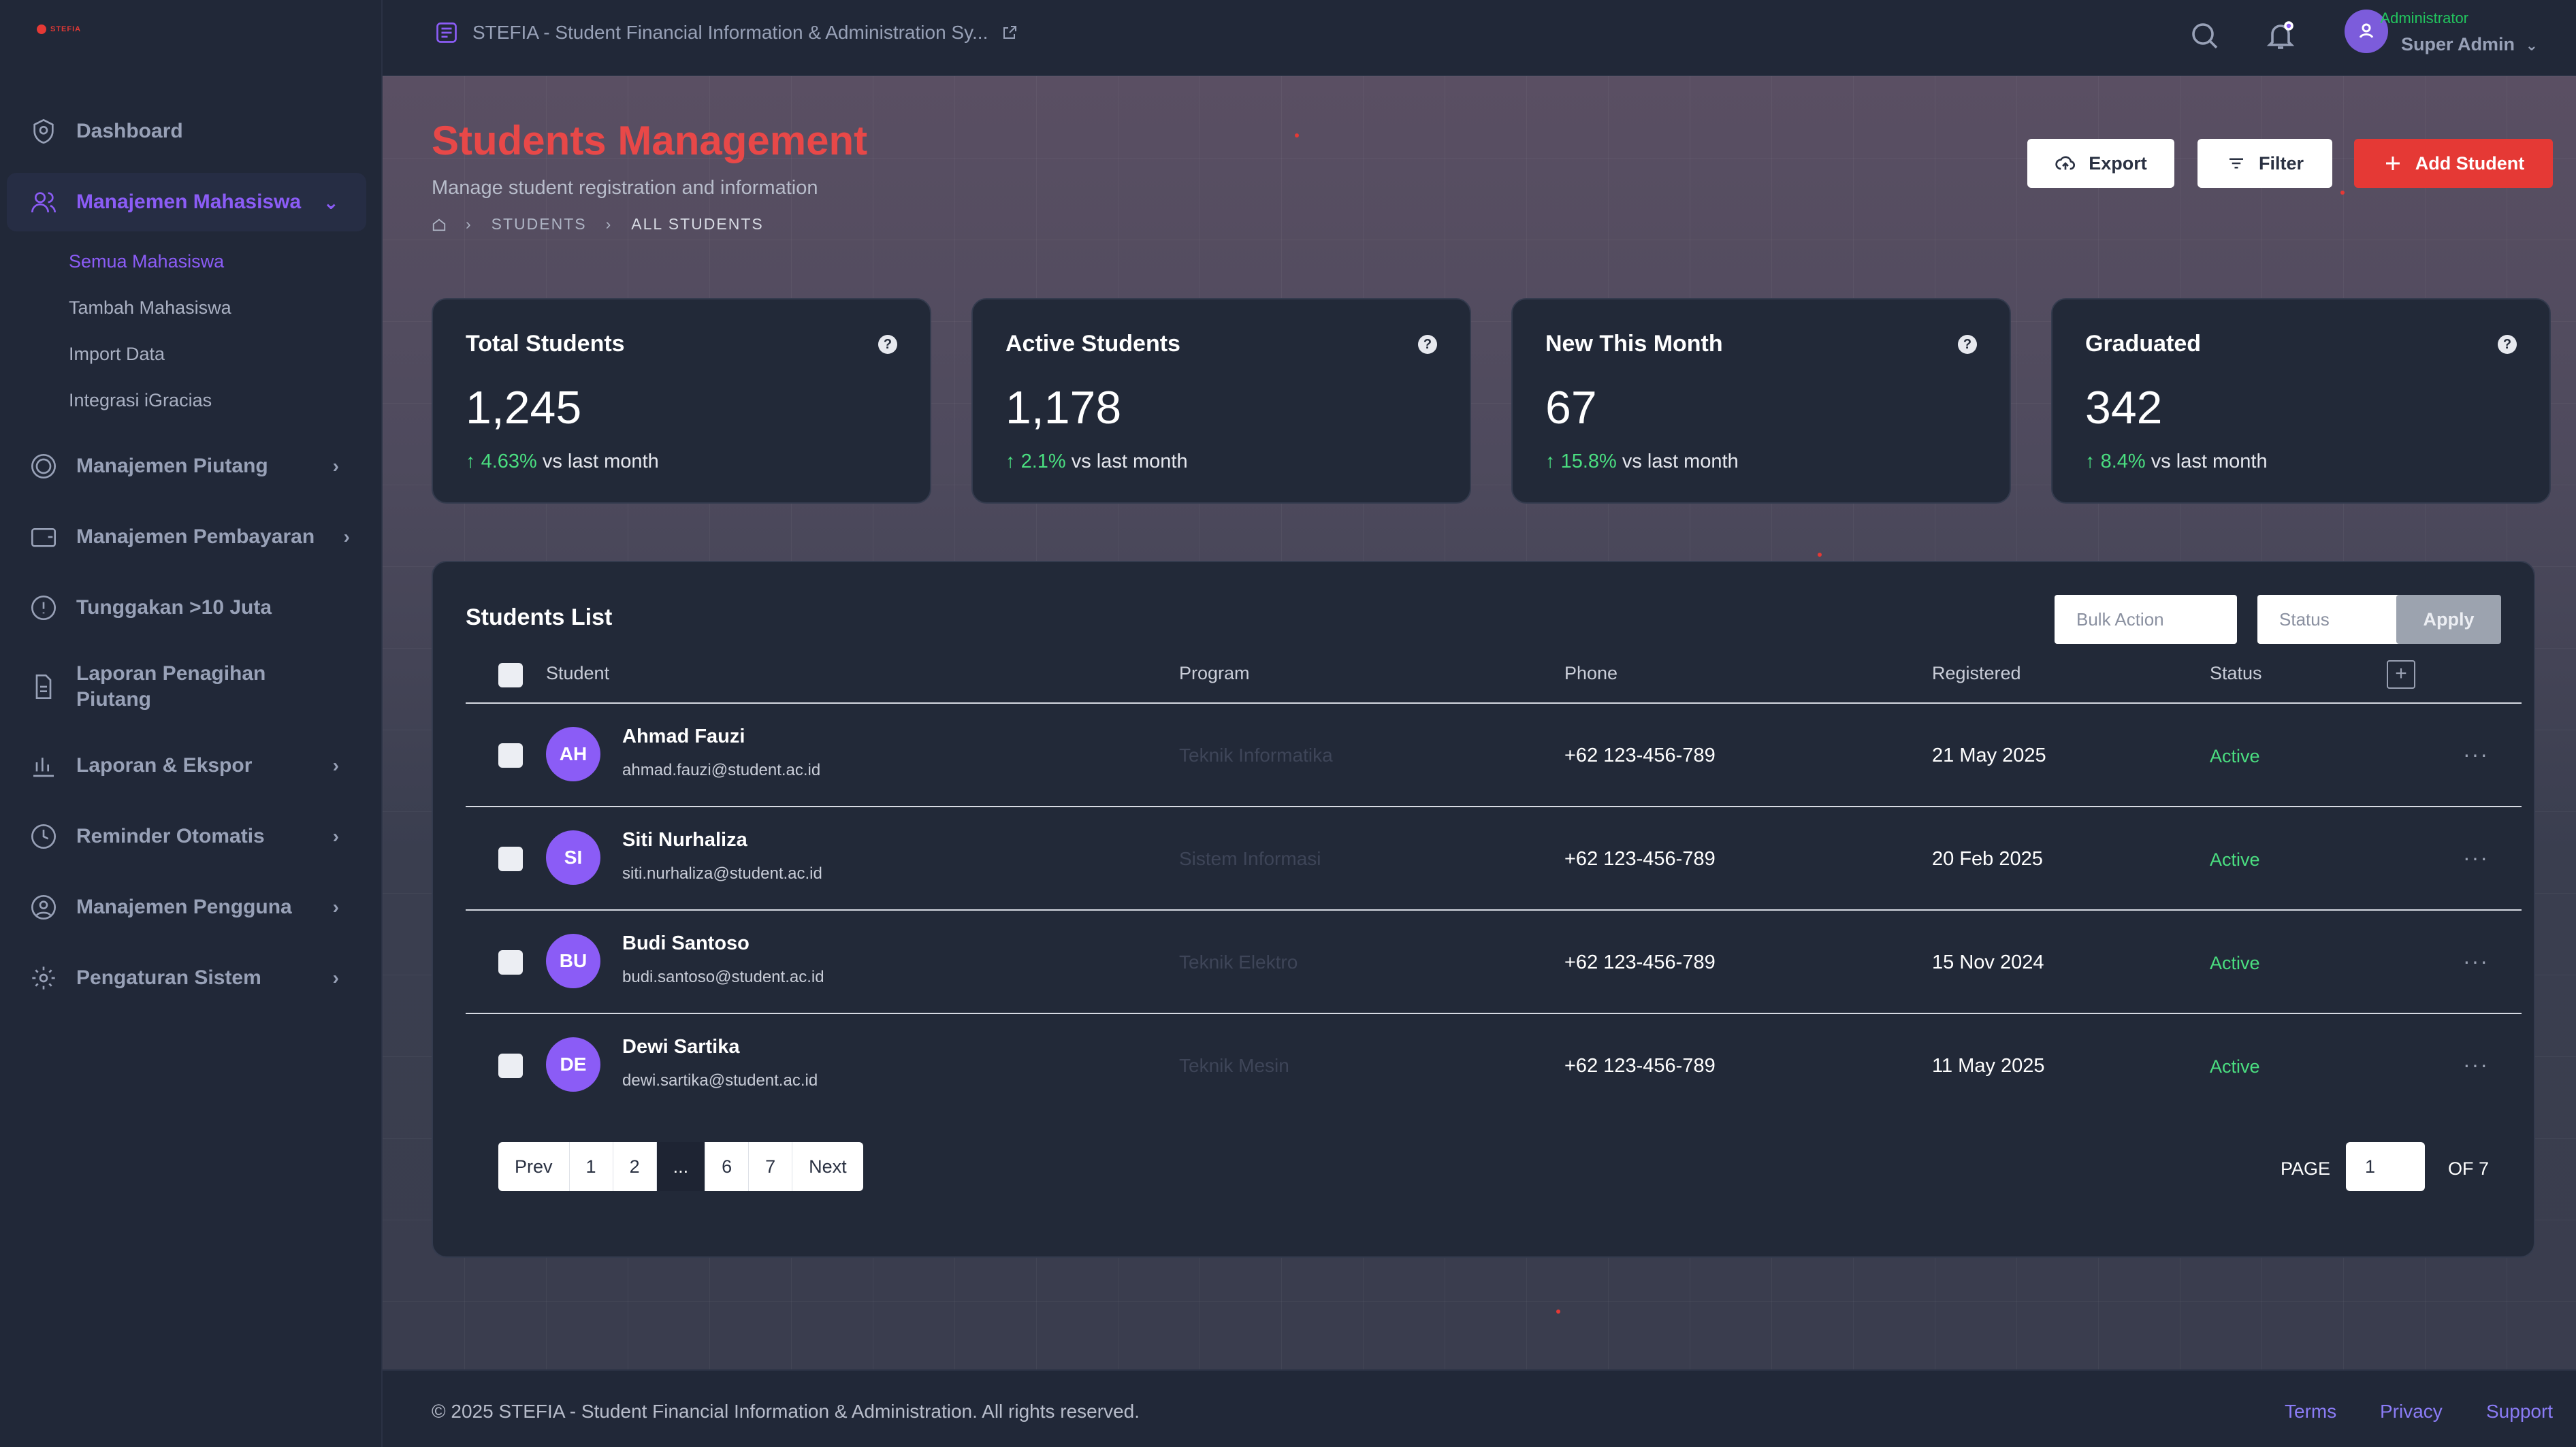 Image resolution: width=2576 pixels, height=1447 pixels. What do you see at coordinates (539, 224) in the screenshot?
I see `breadcrumb-students: STUDENTS` at bounding box center [539, 224].